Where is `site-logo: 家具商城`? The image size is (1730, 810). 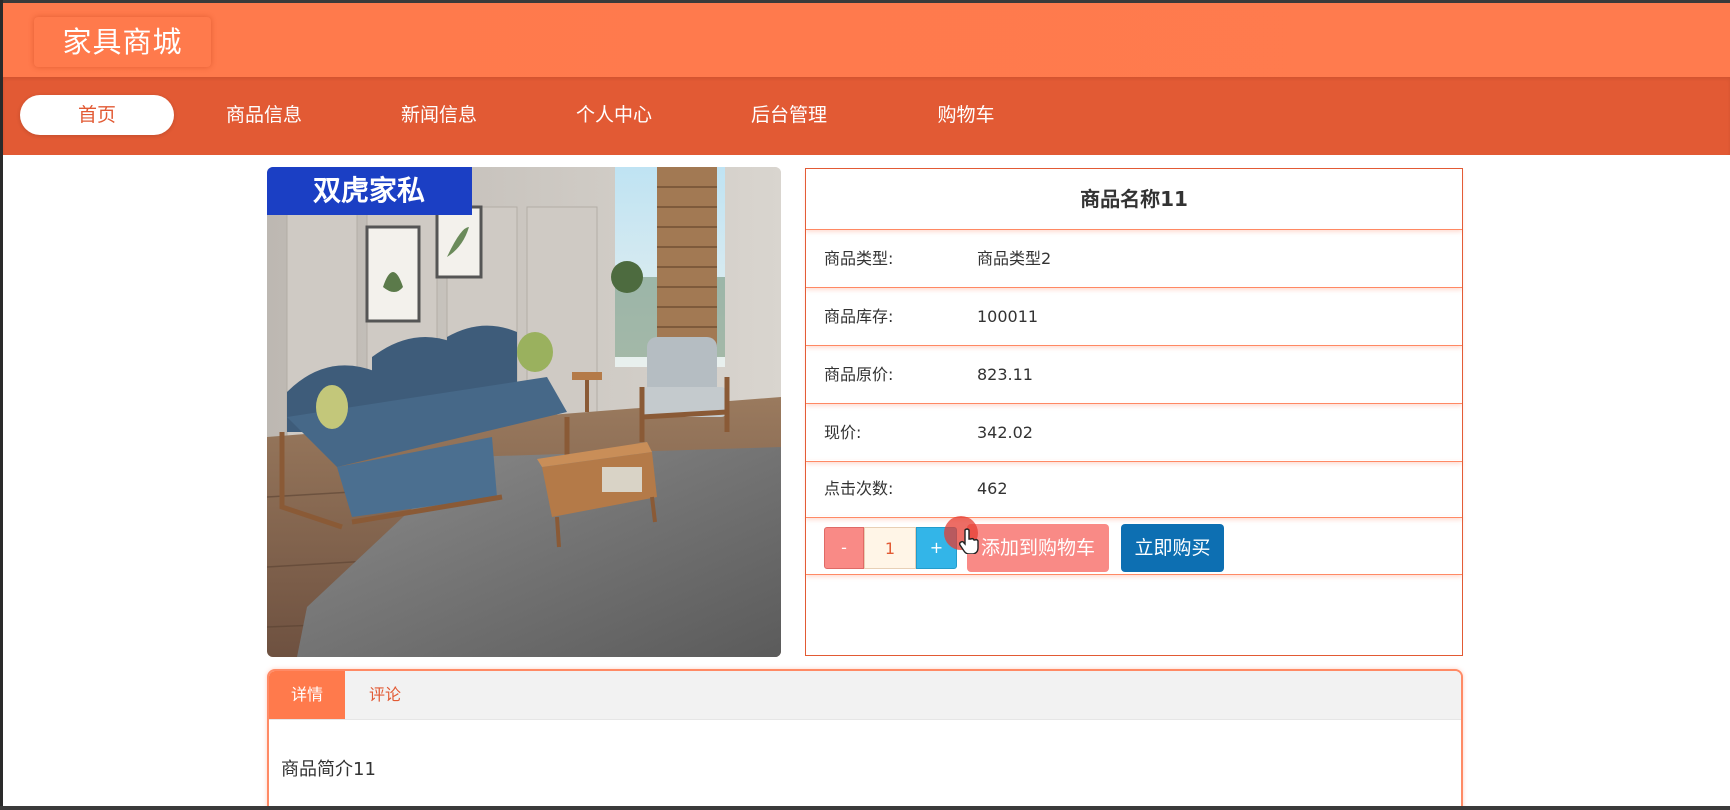 site-logo: 家具商城 is located at coordinates (122, 42).